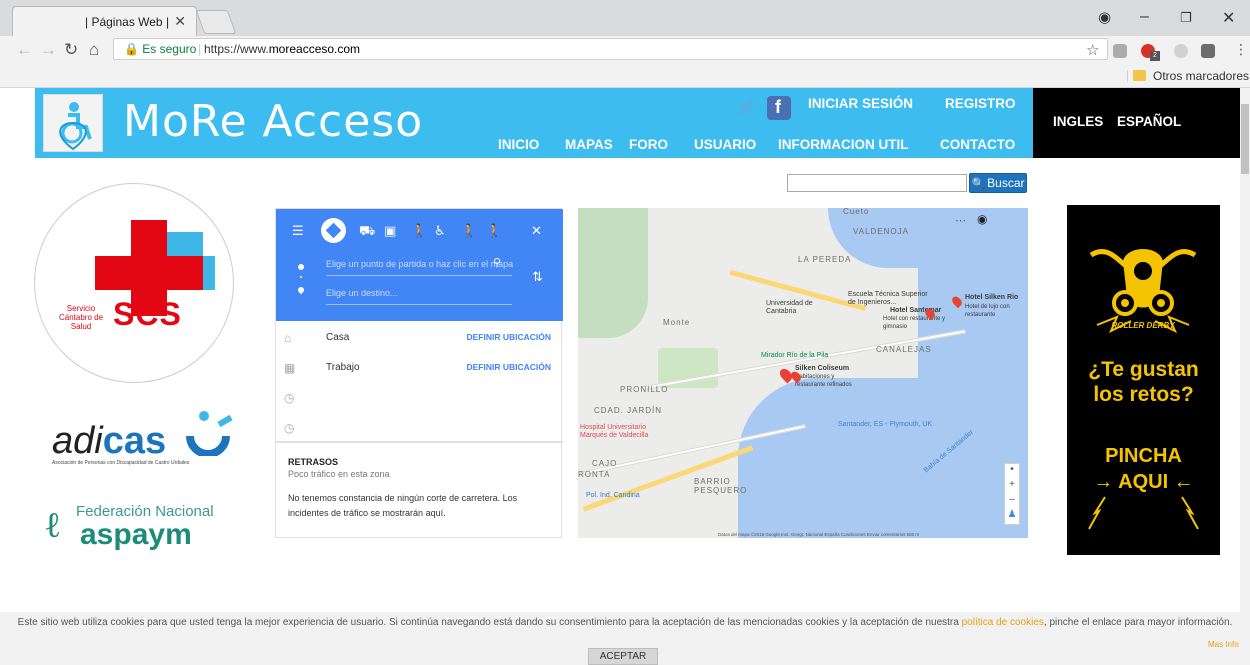  I want to click on restore-icon: ❐, so click(1186, 18).